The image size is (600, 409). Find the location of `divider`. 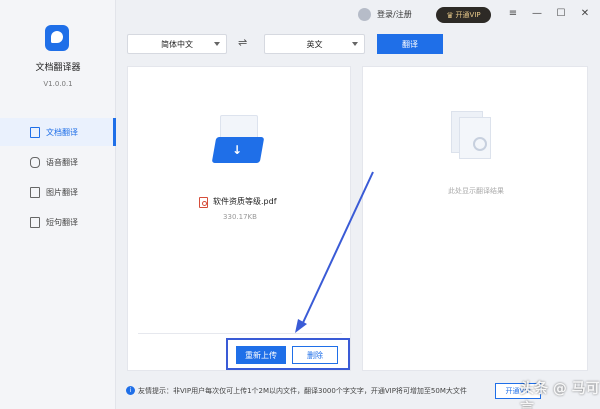

divider is located at coordinates (240, 333).